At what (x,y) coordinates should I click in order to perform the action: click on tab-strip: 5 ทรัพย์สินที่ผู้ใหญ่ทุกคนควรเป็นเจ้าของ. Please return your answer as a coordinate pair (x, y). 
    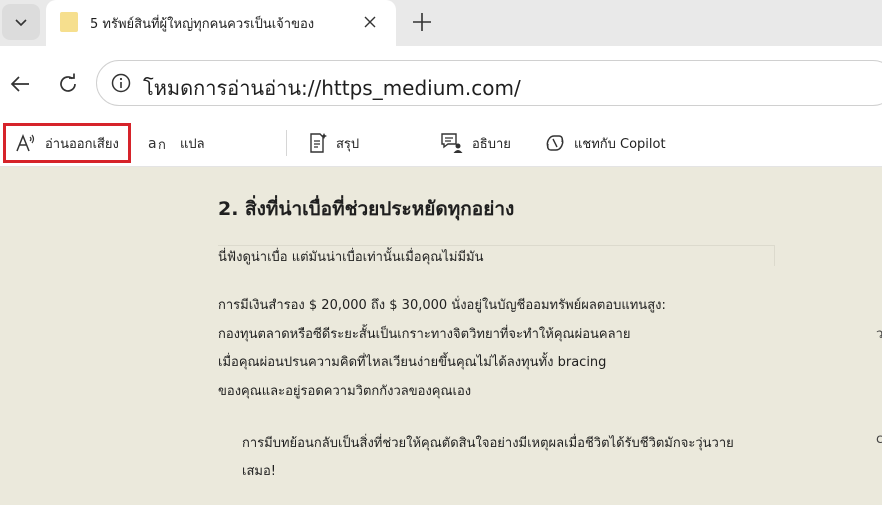
    Looking at the image, I should click on (441, 23).